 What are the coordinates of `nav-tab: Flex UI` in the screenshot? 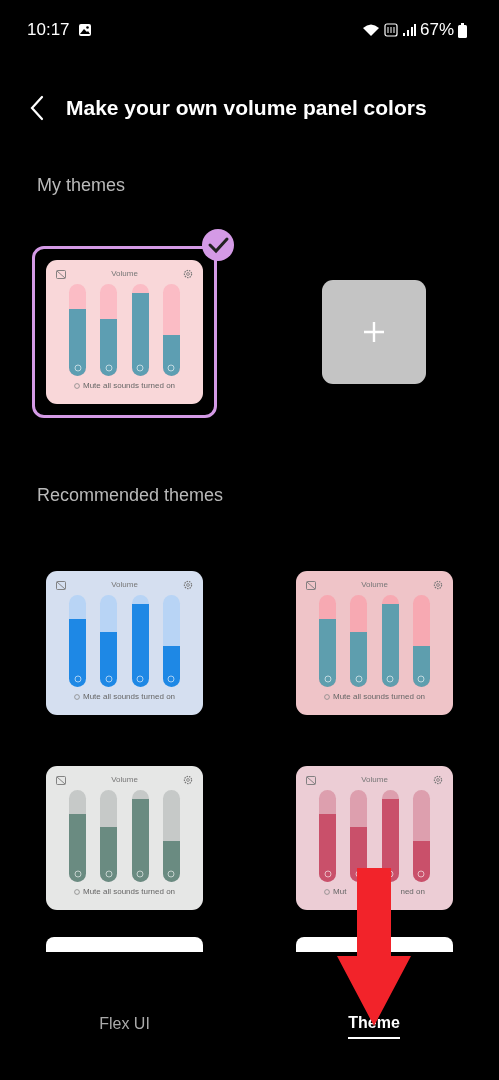 It's located at (124, 1025).